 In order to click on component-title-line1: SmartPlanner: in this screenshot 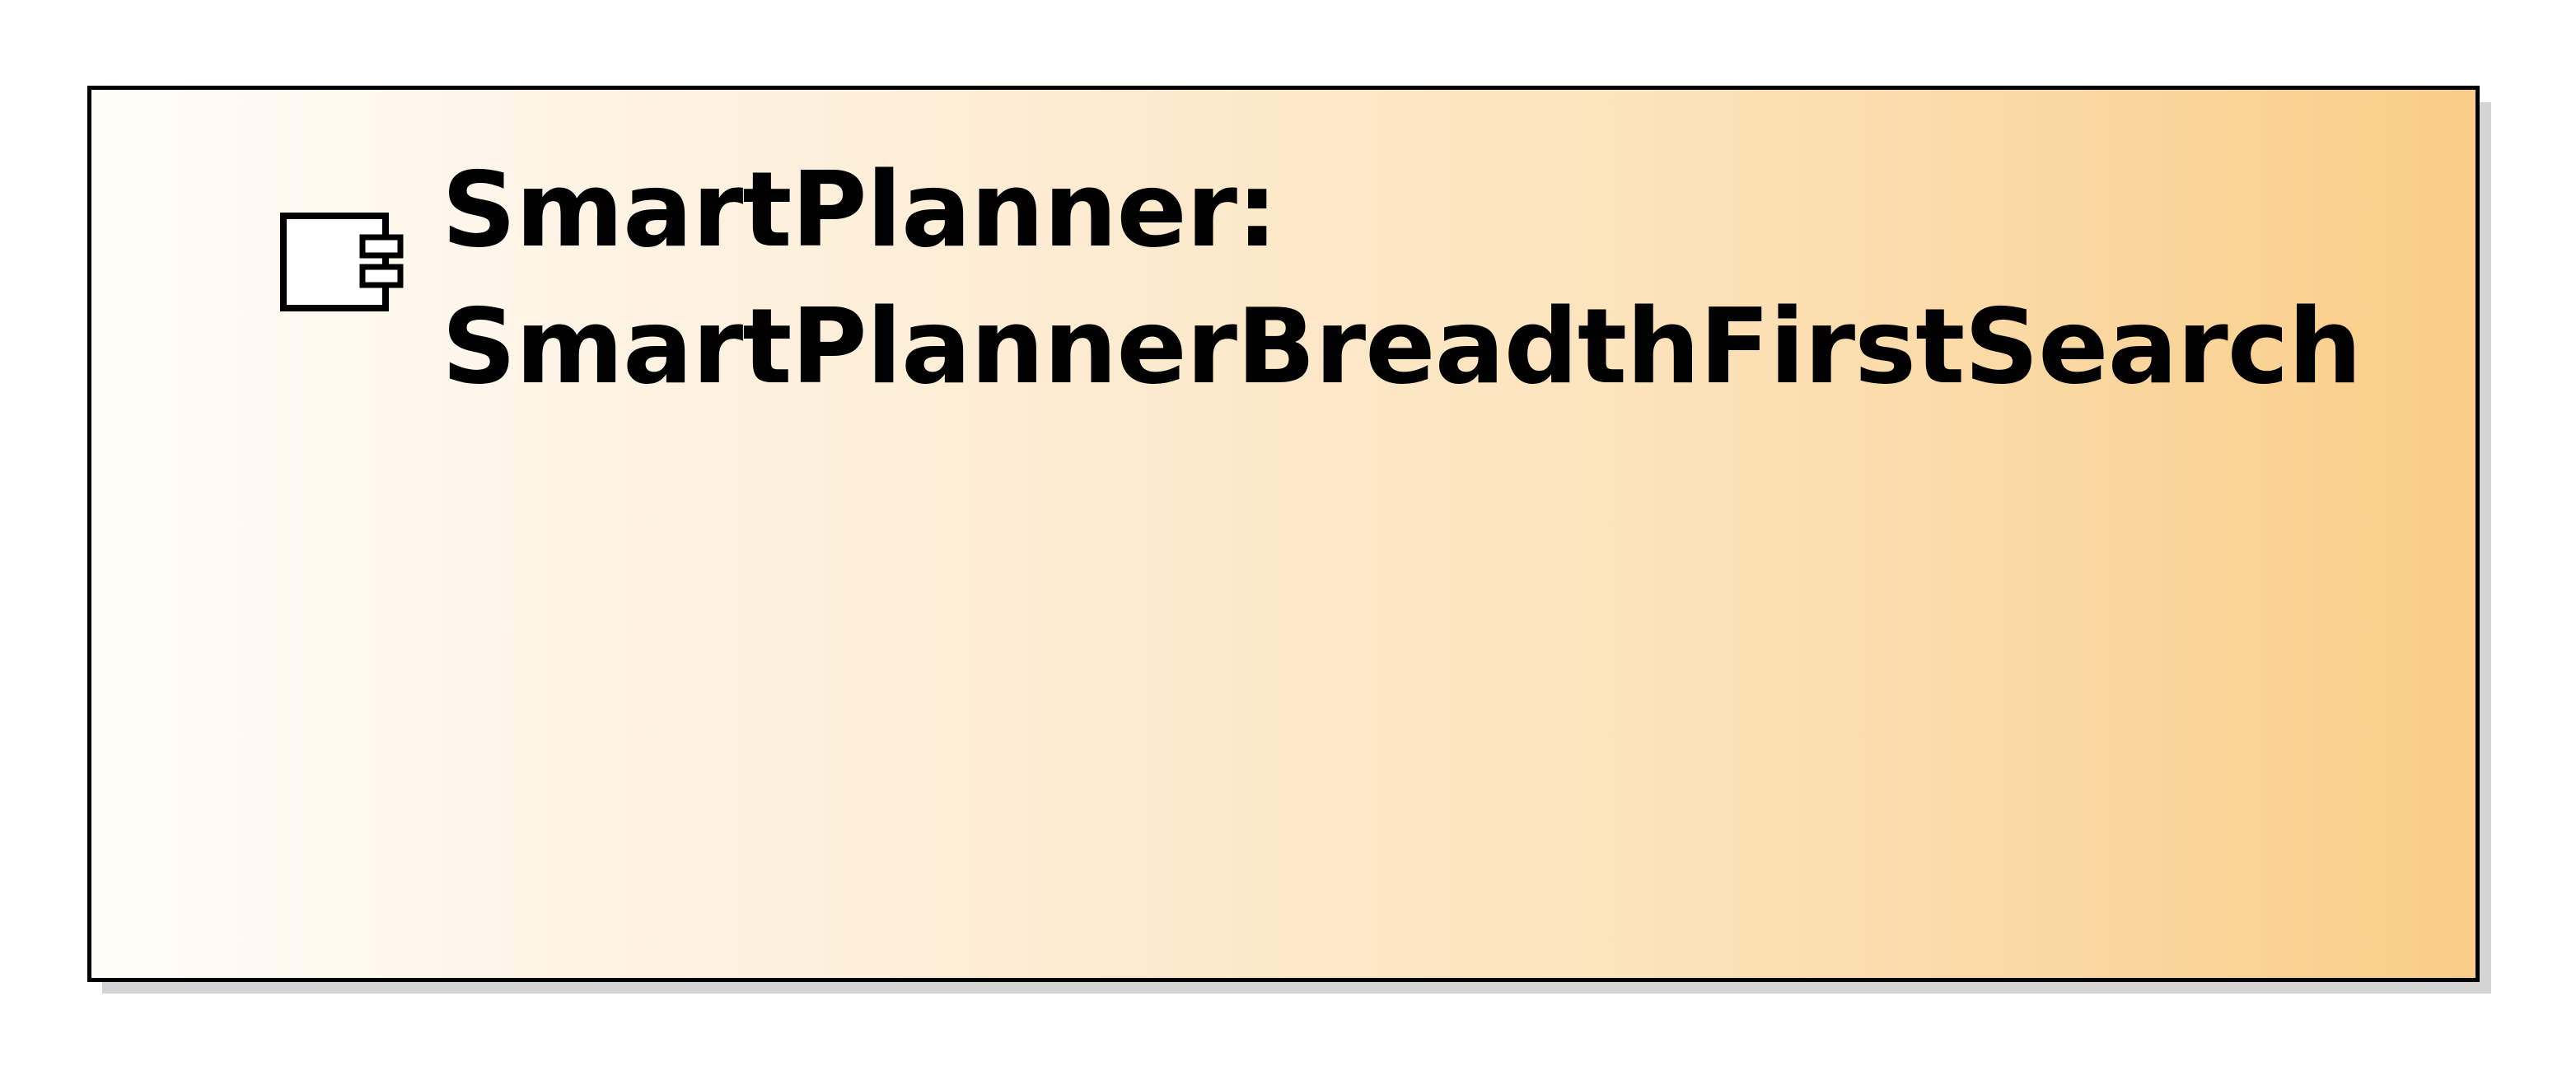, I will do `click(860, 209)`.